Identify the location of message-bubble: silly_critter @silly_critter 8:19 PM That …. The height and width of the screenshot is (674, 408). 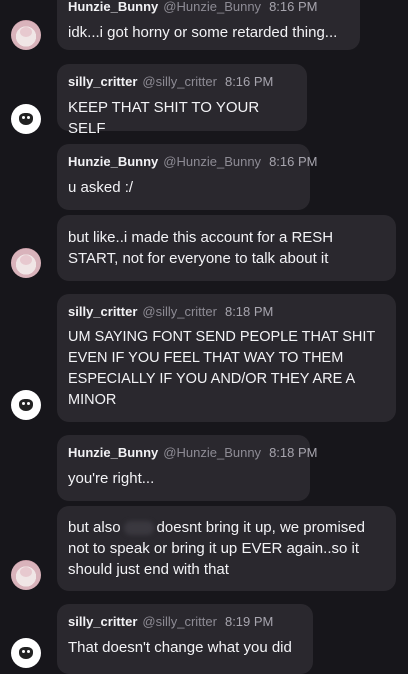
(185, 639).